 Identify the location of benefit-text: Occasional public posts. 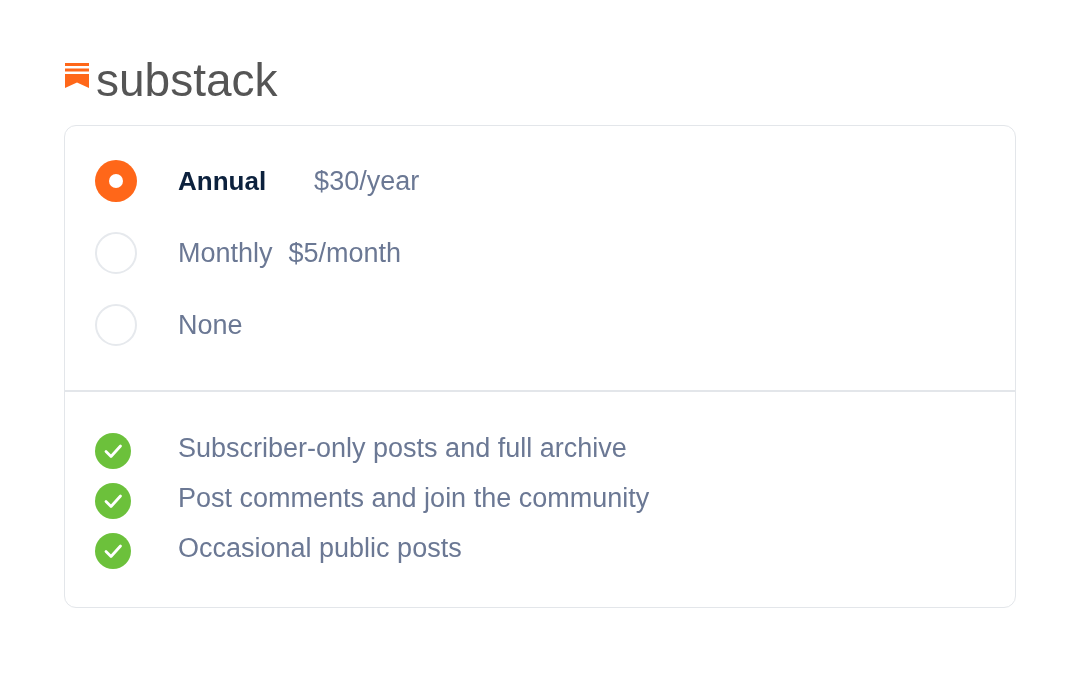
(320, 548).